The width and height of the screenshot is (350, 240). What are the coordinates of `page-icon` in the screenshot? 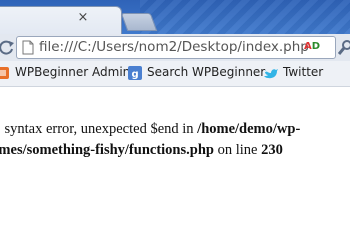 It's located at (28, 47).